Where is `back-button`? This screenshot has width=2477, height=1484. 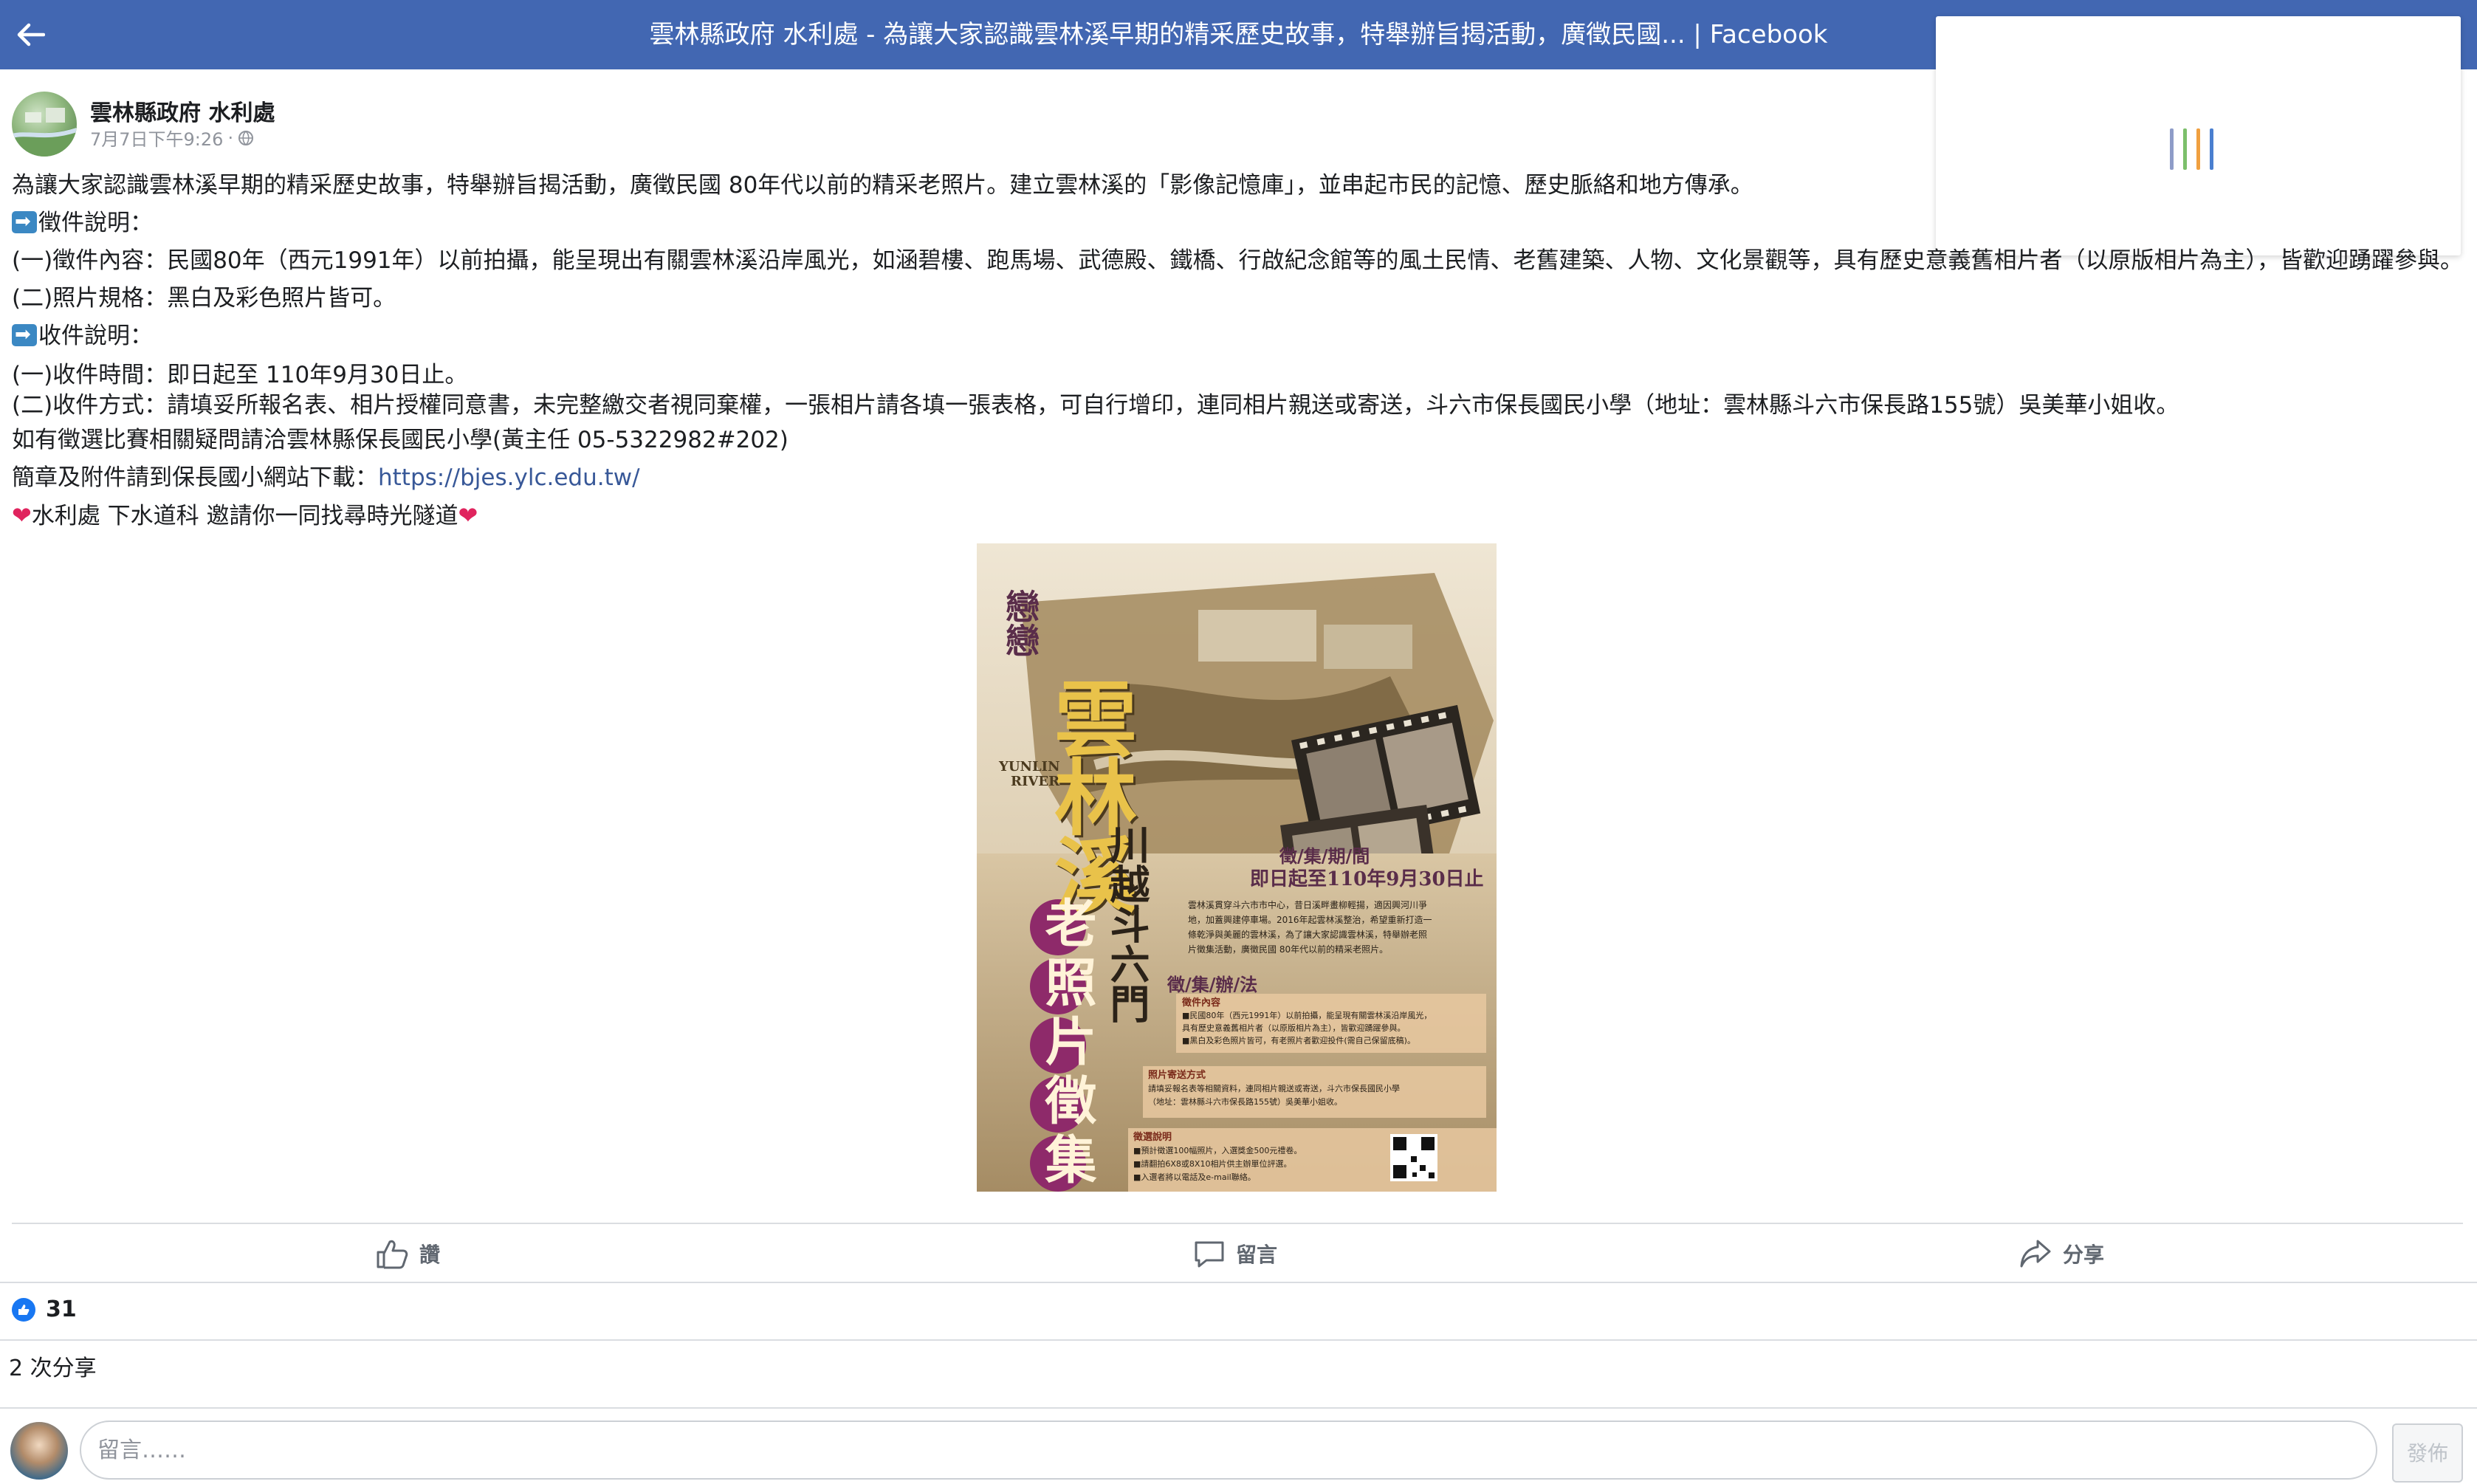 back-button is located at coordinates (30, 34).